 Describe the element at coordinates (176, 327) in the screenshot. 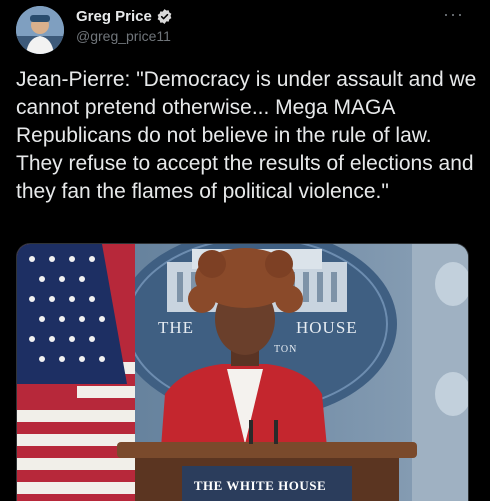

I see `backdrop-seal-text-left: THE` at that location.